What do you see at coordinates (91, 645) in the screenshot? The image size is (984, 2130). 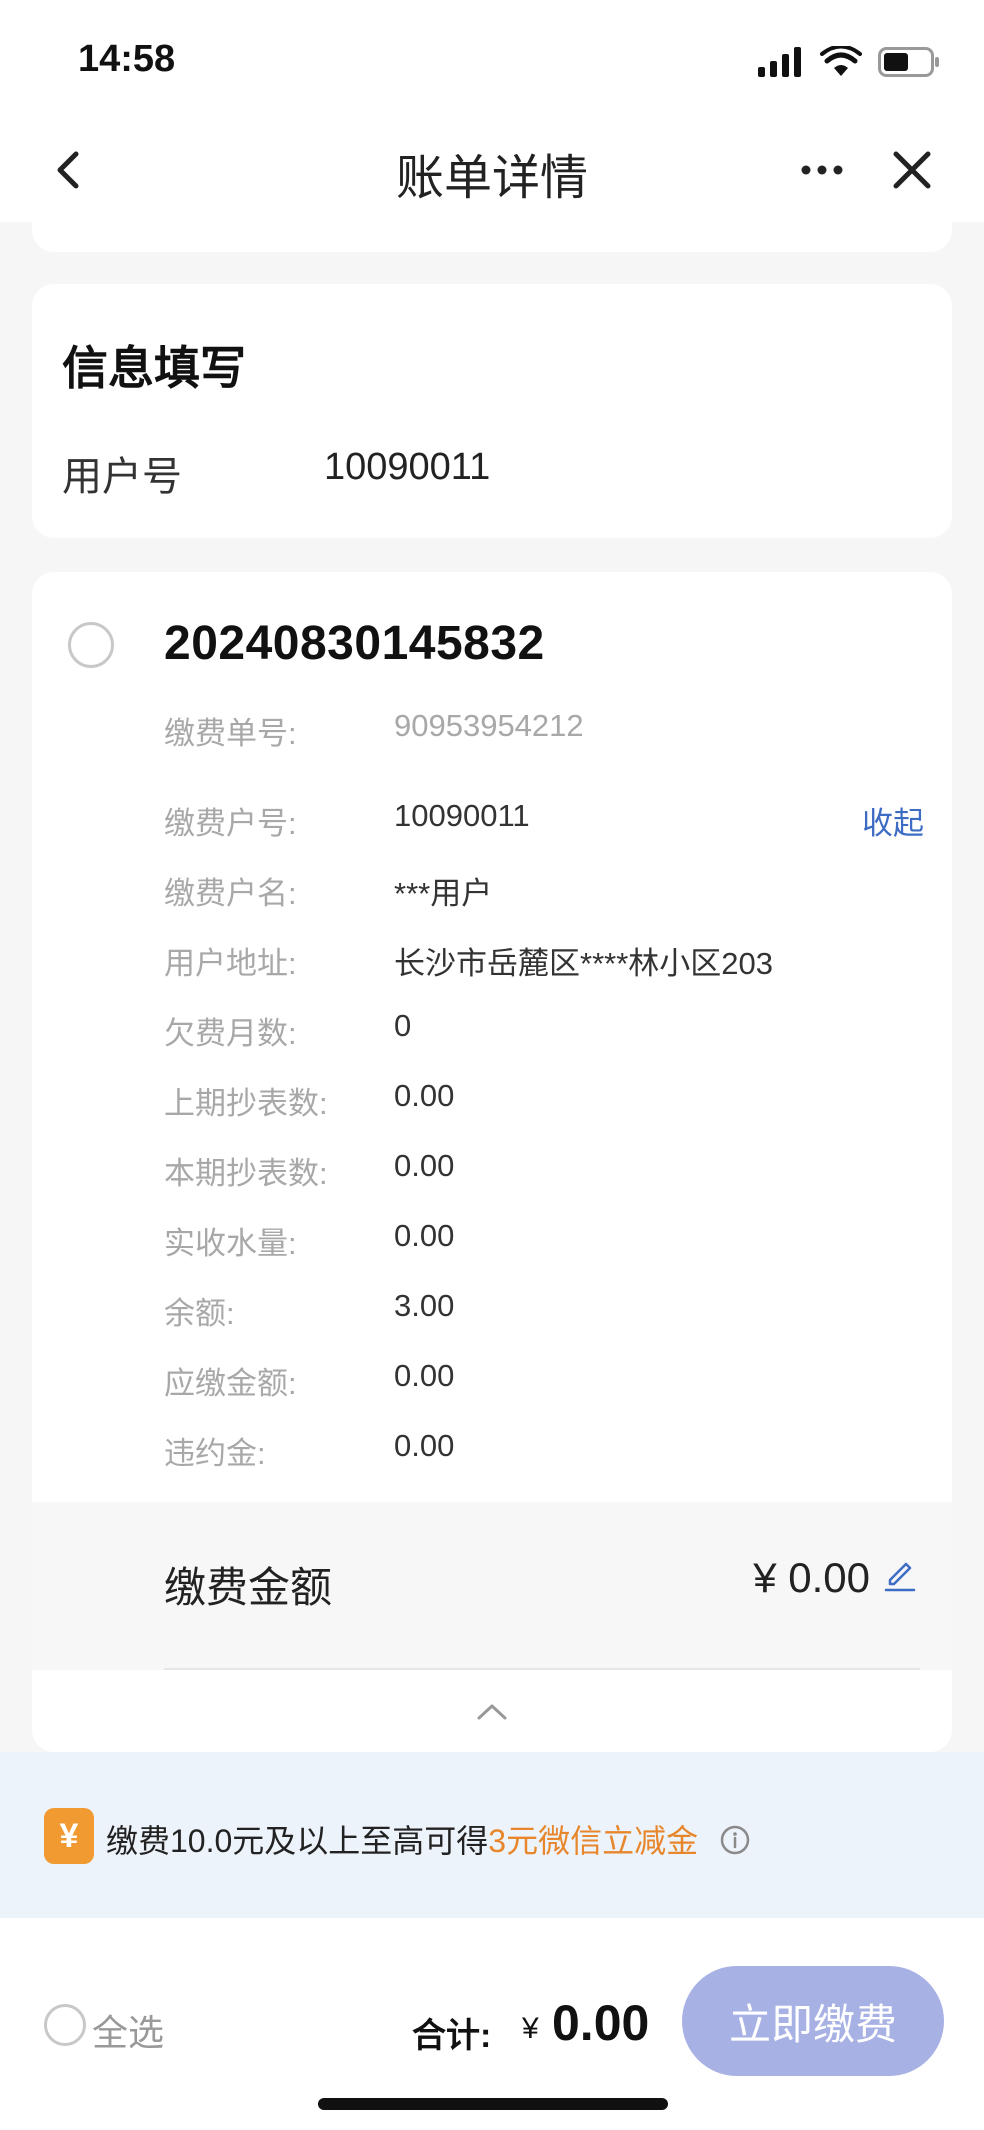 I see `bill-select-radio` at bounding box center [91, 645].